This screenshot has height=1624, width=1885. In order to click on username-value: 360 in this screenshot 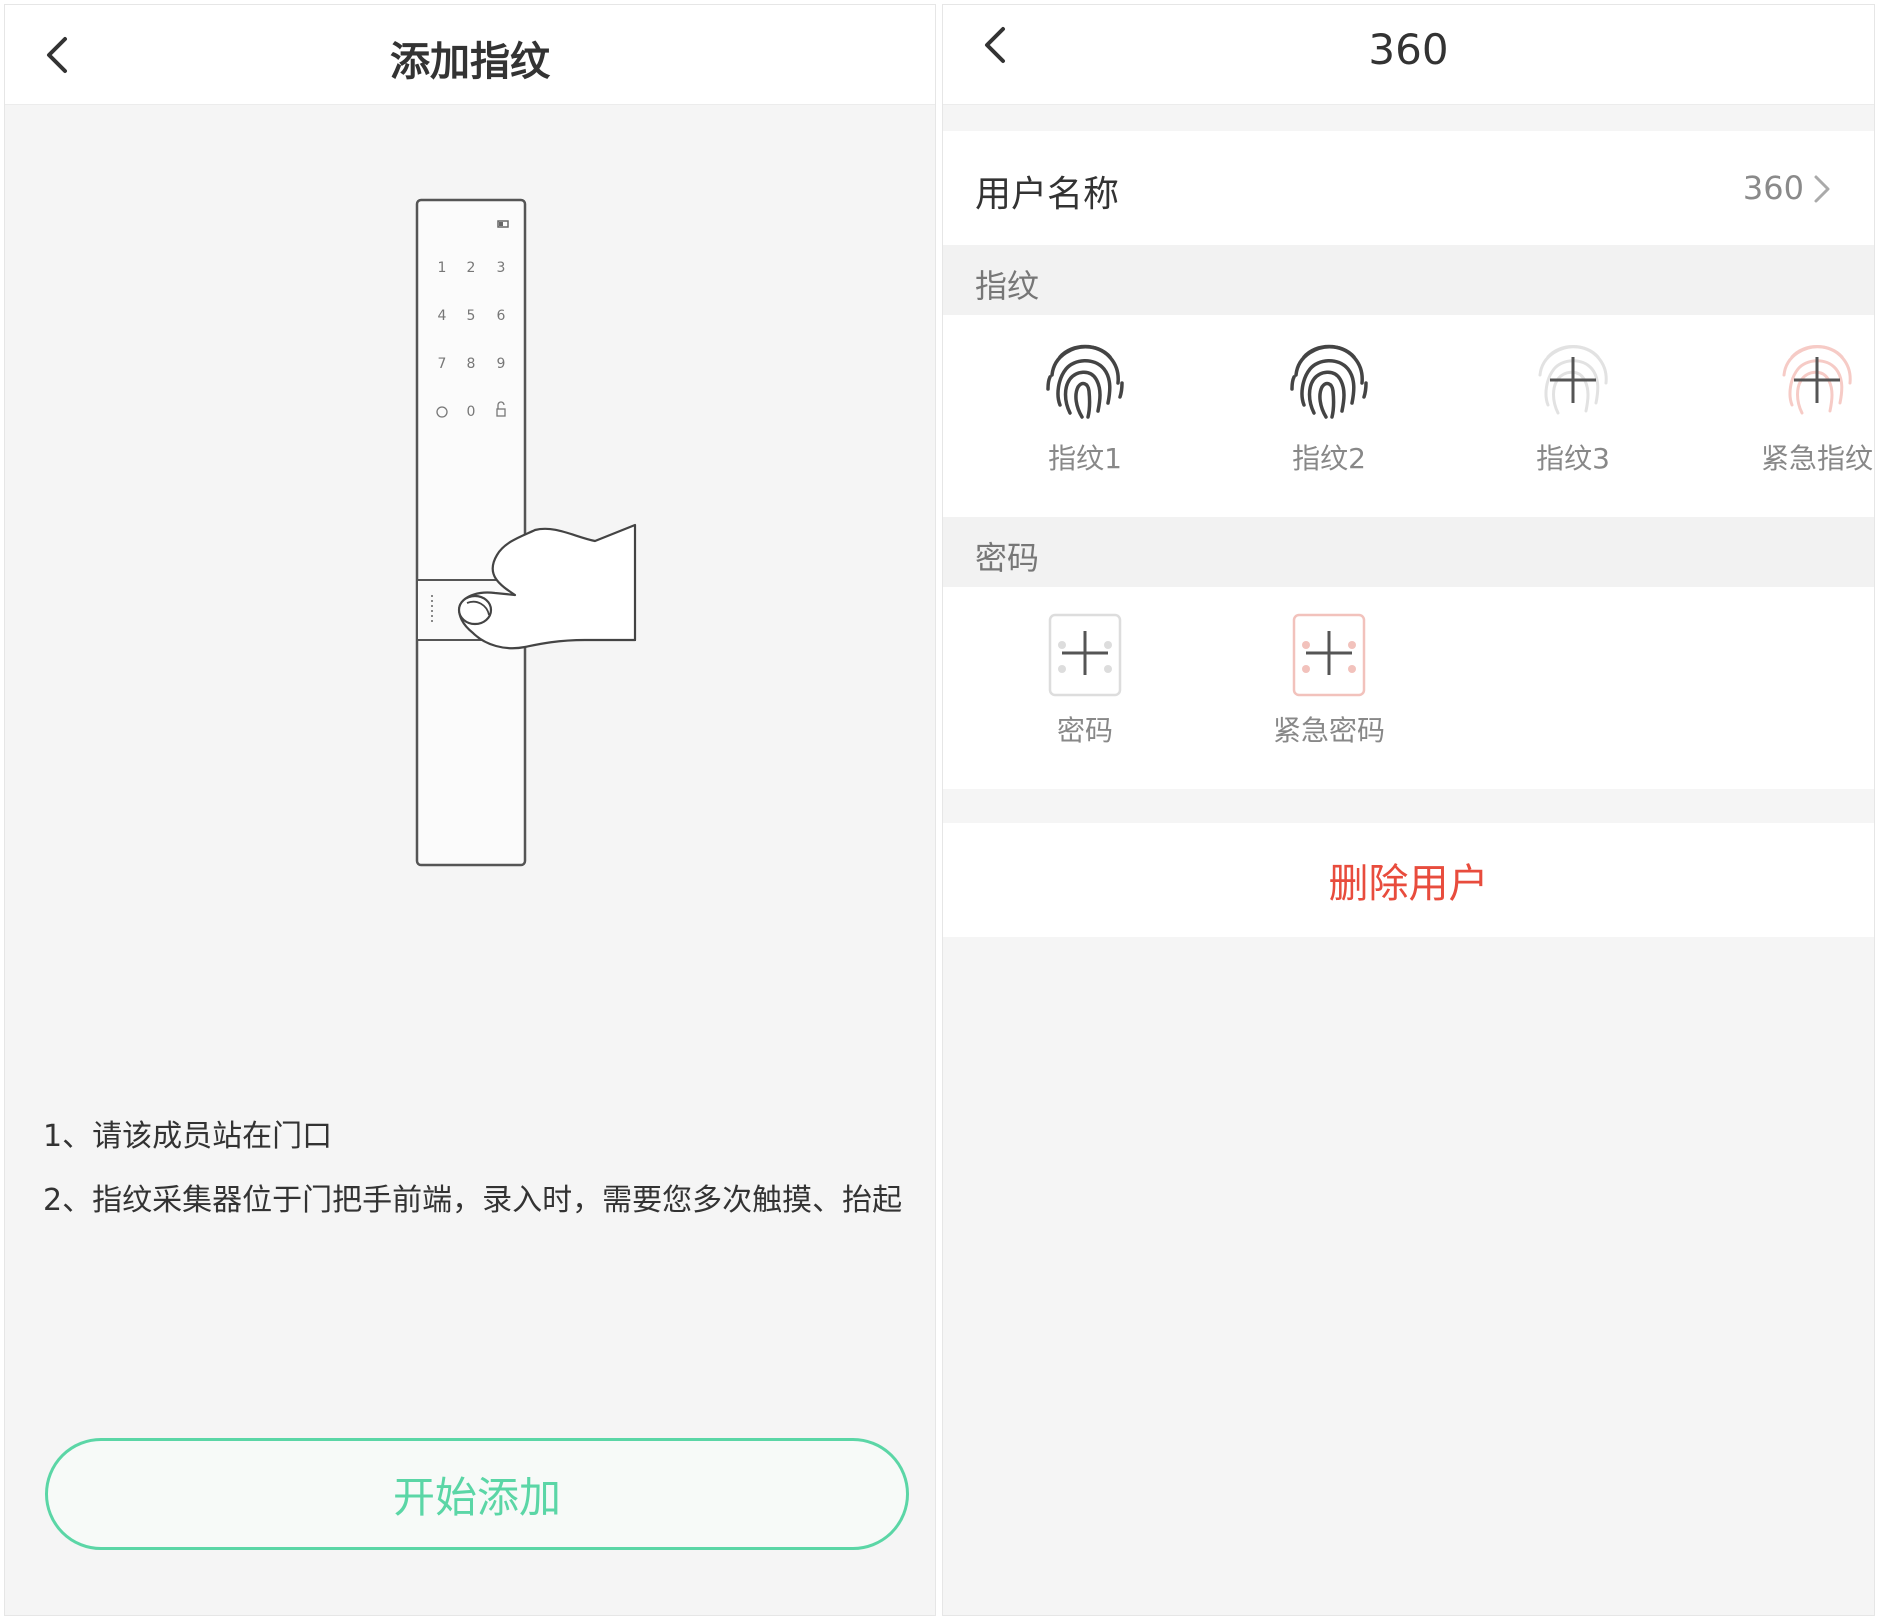, I will do `click(1773, 188)`.